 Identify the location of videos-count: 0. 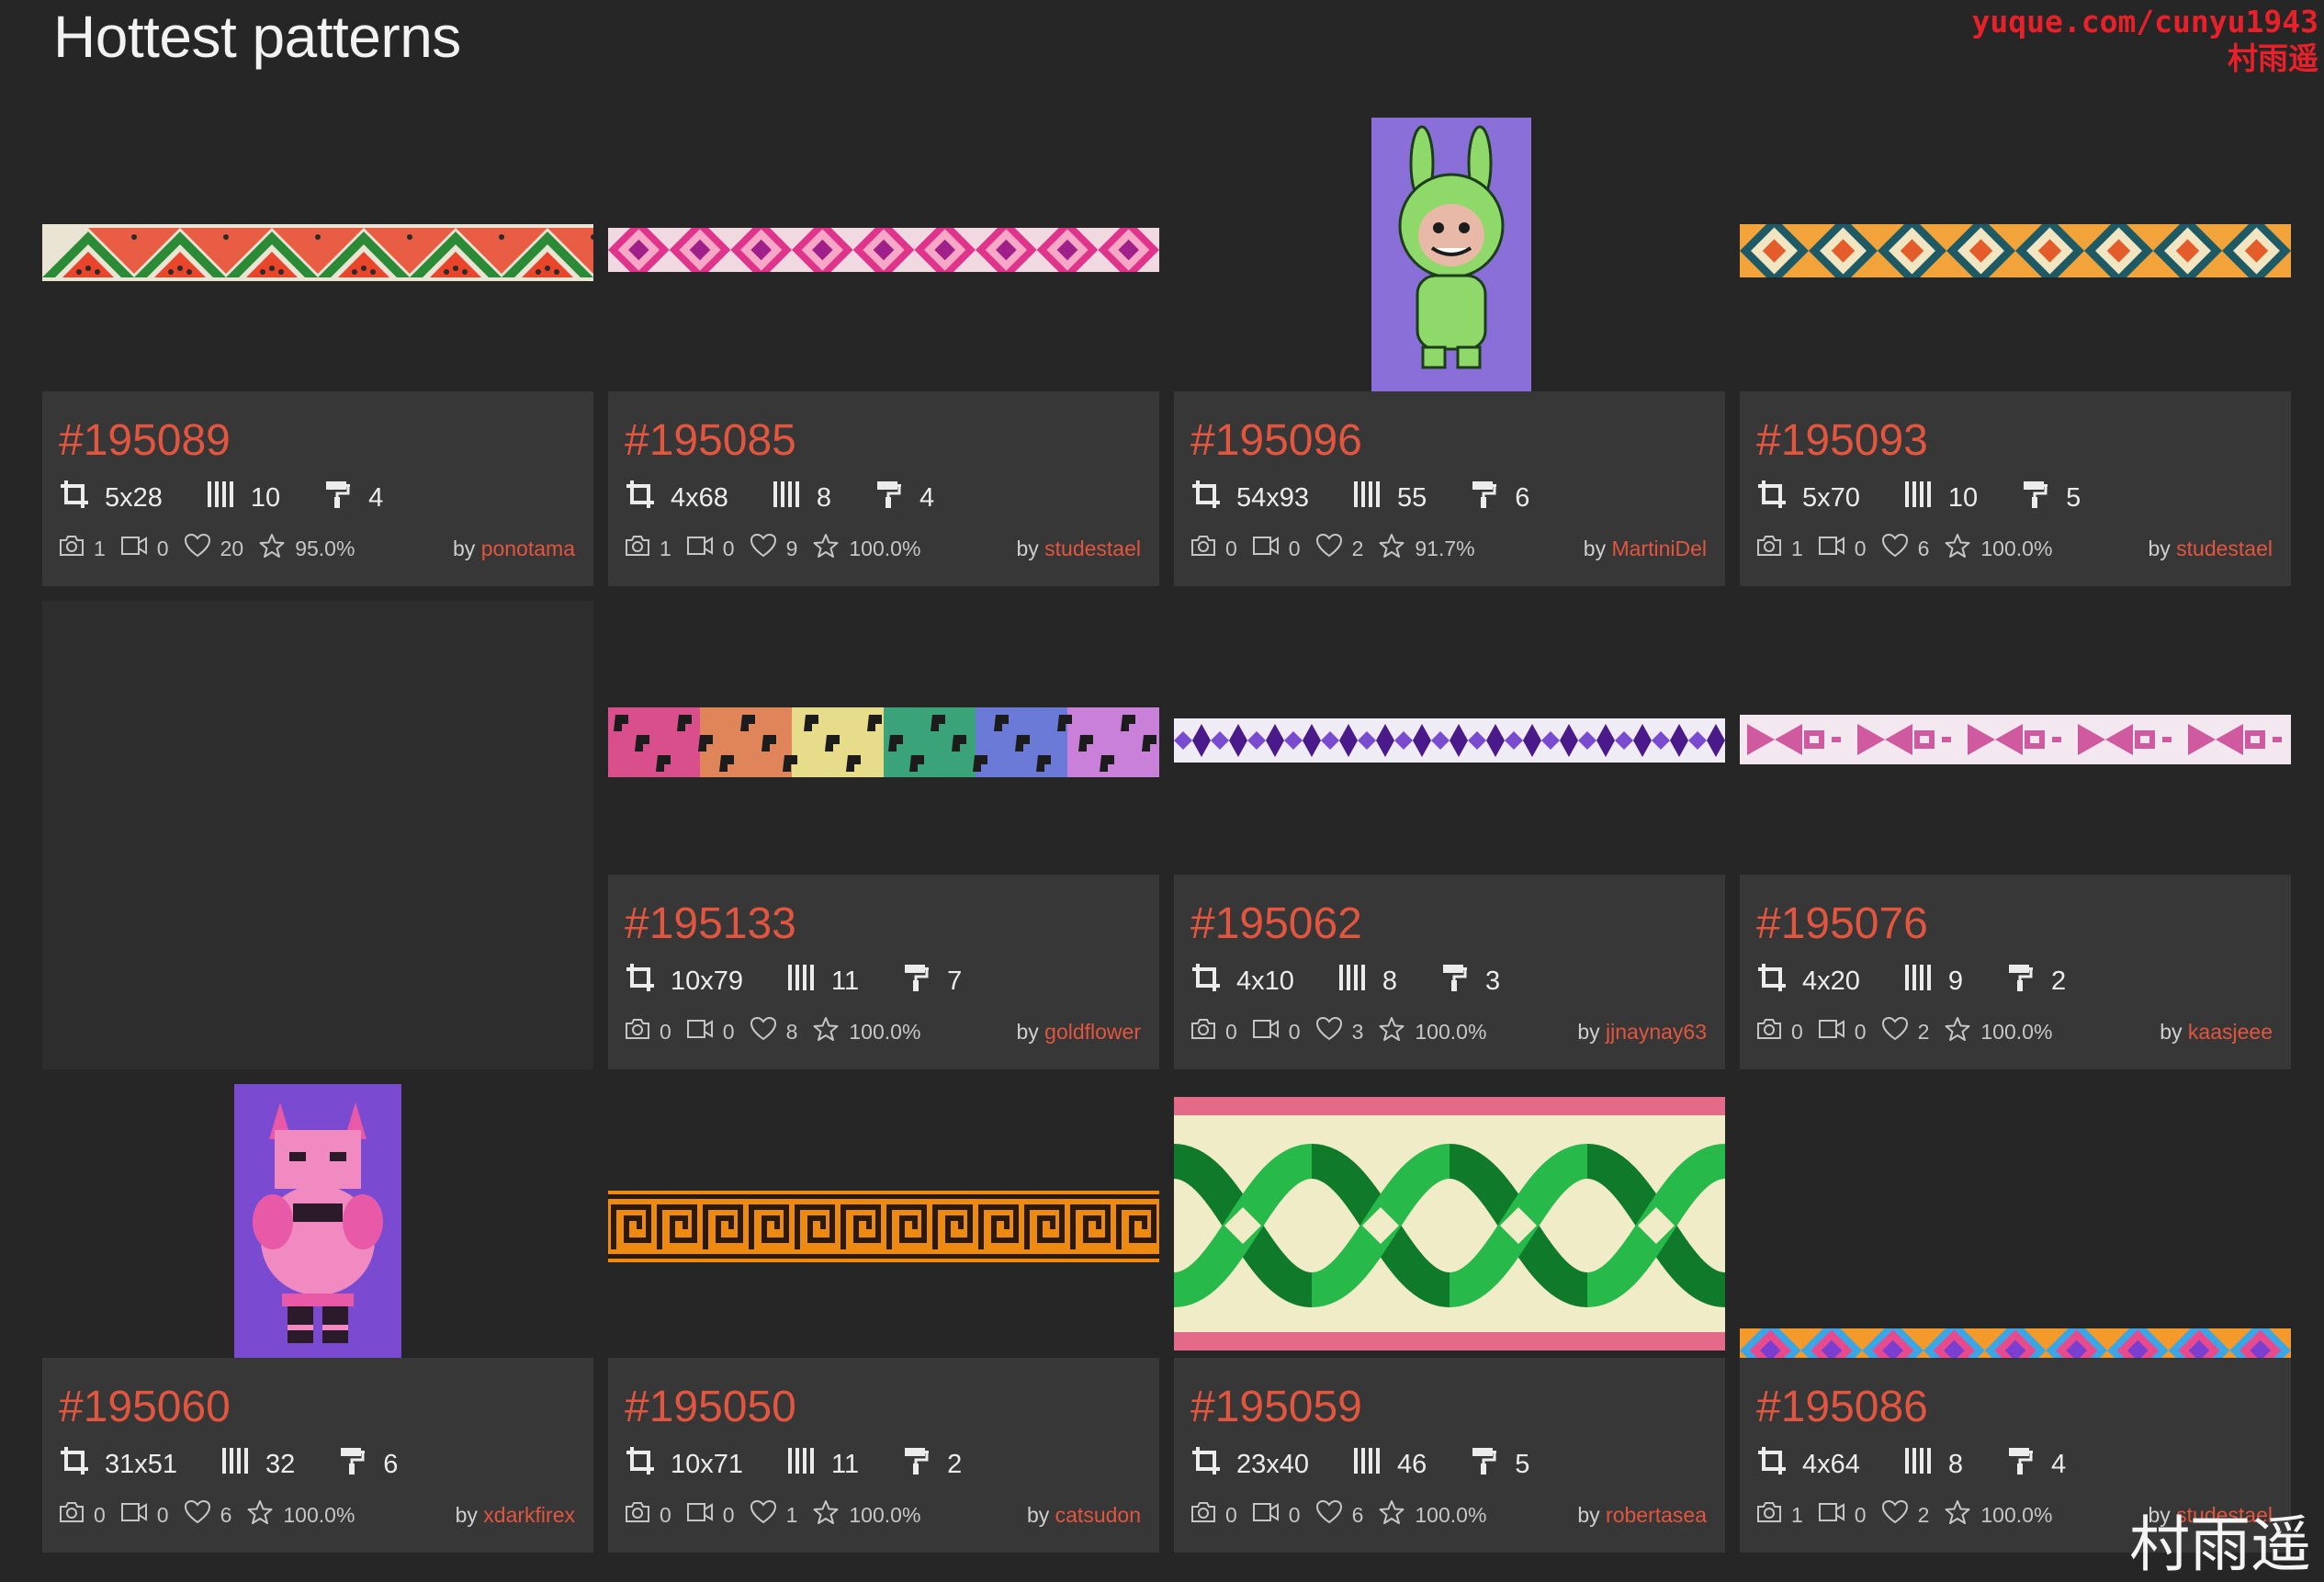
(1276, 1031).